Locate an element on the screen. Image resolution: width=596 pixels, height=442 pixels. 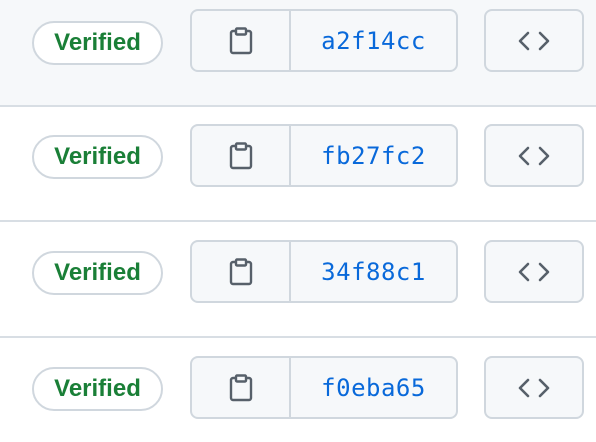
commit-sha-link: f0eba65 is located at coordinates (373, 387).